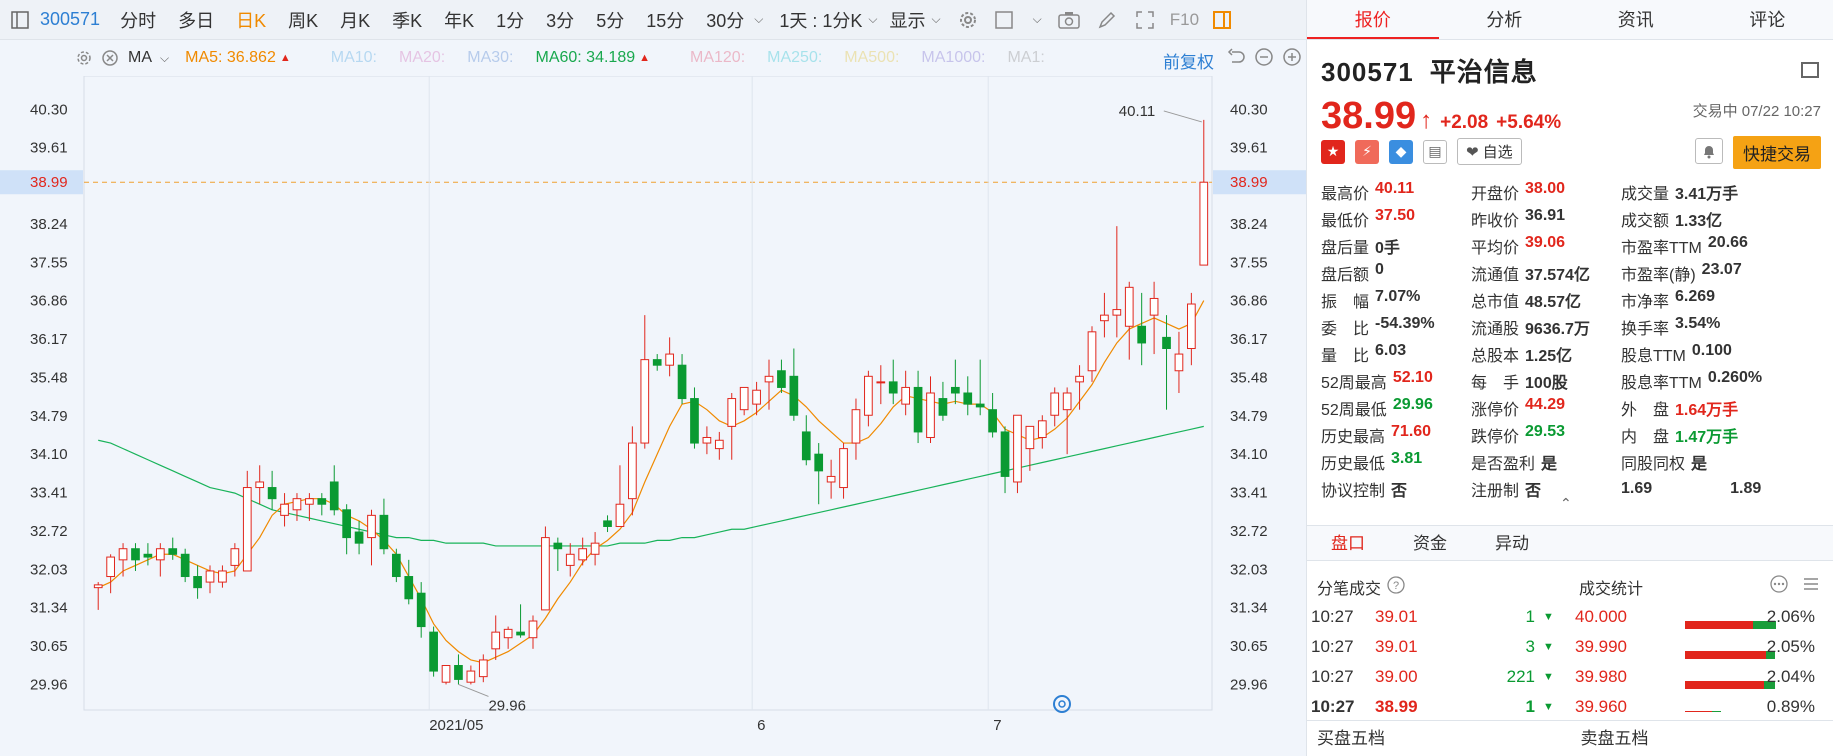 The image size is (1833, 756). What do you see at coordinates (1401, 151) in the screenshot?
I see `tag-icon: ◆` at bounding box center [1401, 151].